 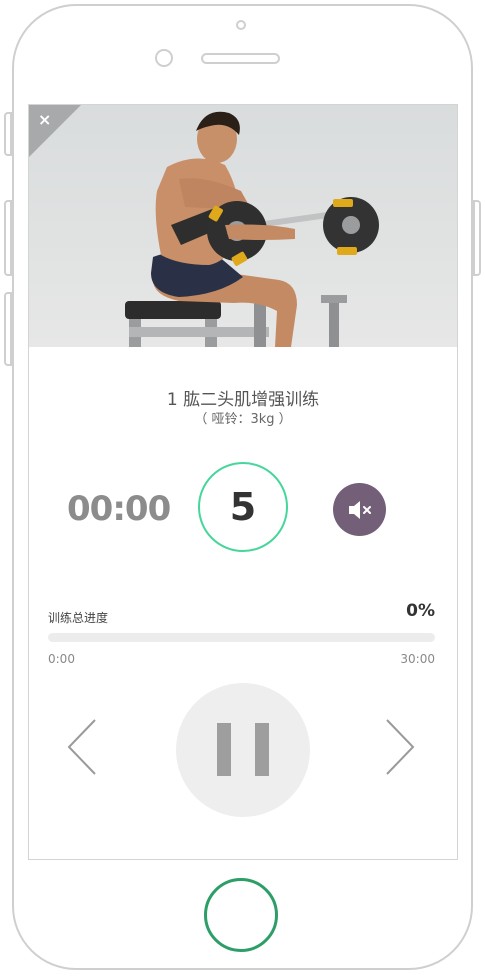 What do you see at coordinates (224, 749) in the screenshot?
I see `pause-icon` at bounding box center [224, 749].